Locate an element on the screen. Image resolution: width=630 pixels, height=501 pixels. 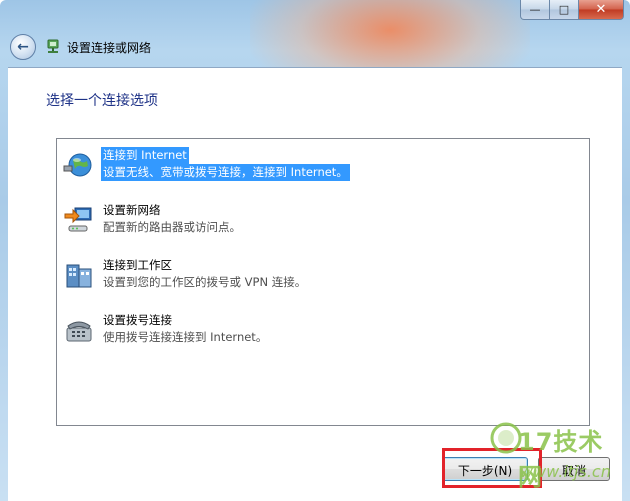
option-connect-internet: 连接到 Internet 设置无线、宽带或拨号连接，连接到 Internet。 is located at coordinates (321, 165).